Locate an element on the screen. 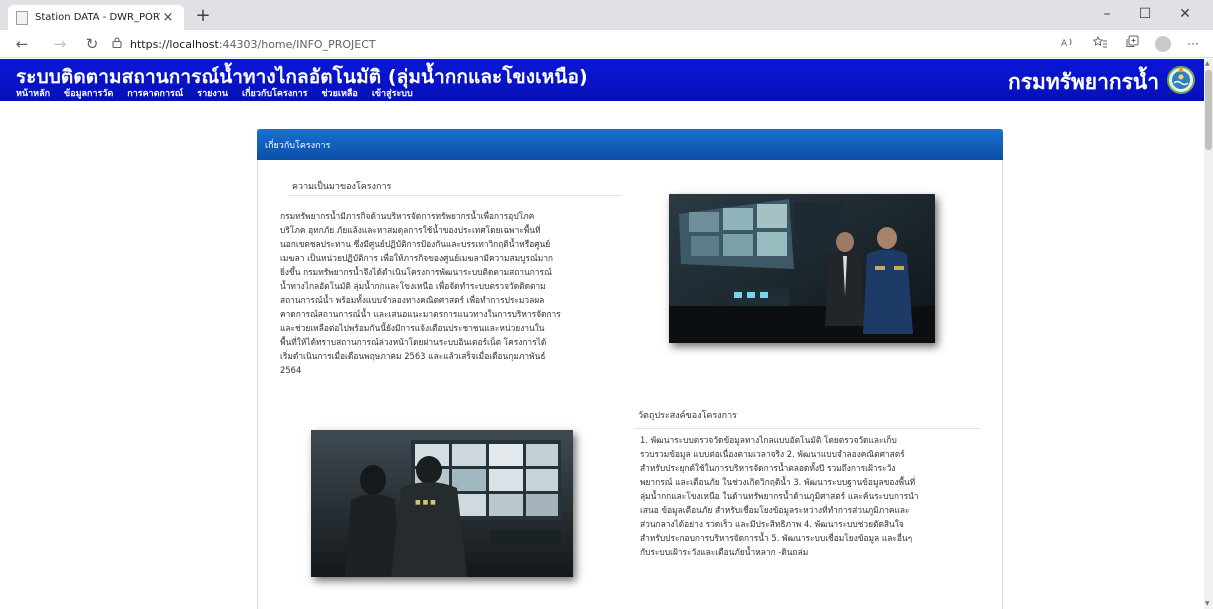 Image resolution: width=1213 pixels, height=609 pixels. operators-photo: ■ ■ ■ is located at coordinates (442, 503).